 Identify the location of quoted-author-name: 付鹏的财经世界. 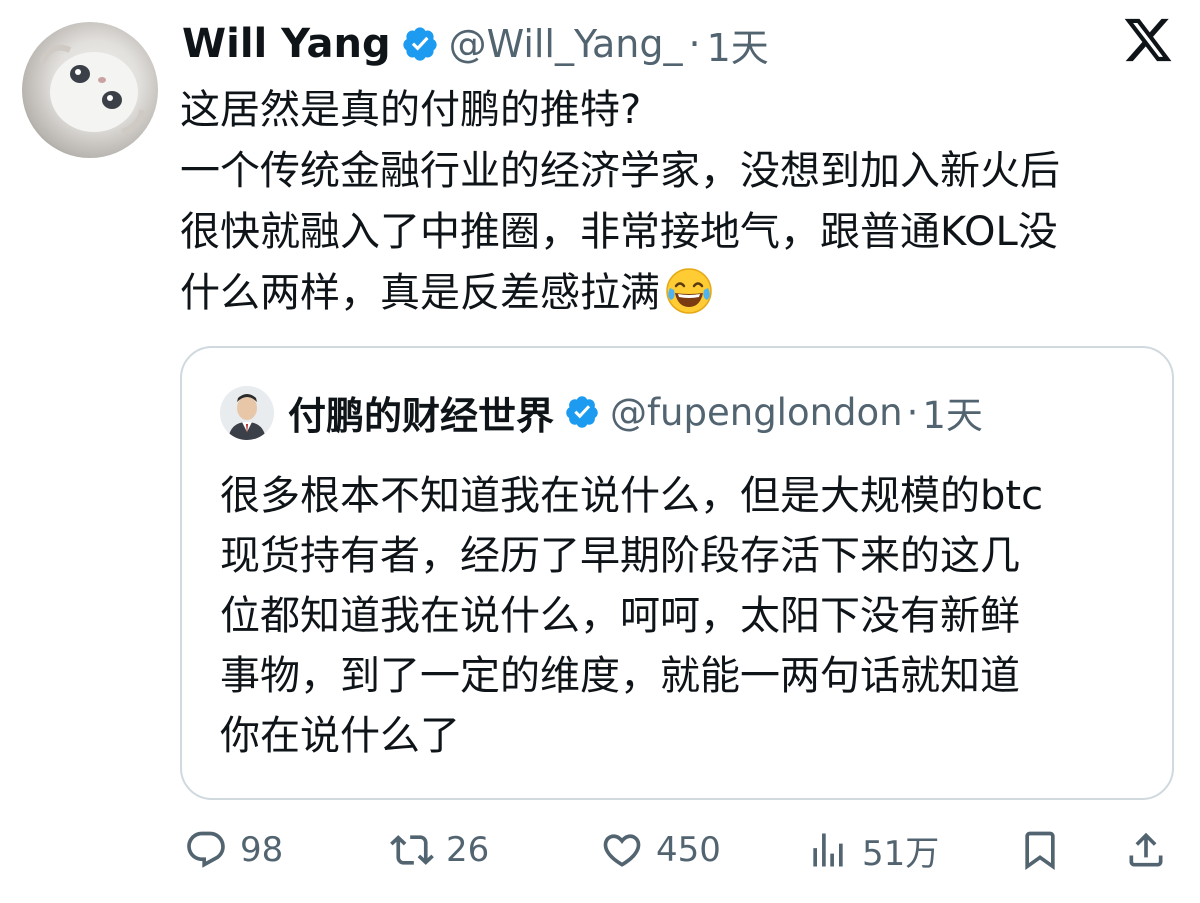
(421, 412).